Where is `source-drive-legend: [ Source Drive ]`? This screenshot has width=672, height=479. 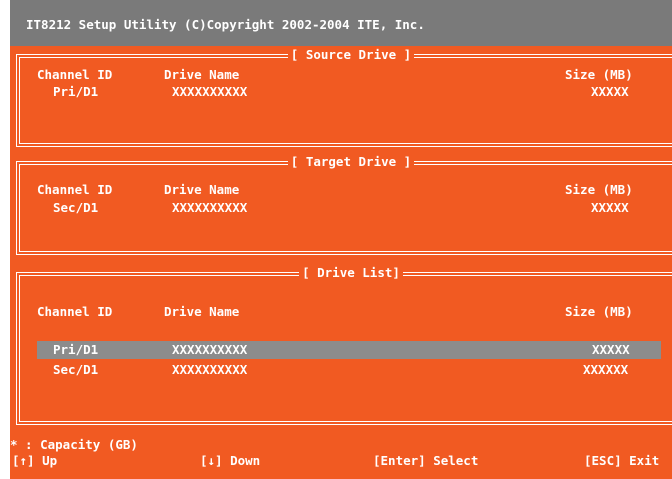 source-drive-legend: [ Source Drive ] is located at coordinates (351, 54).